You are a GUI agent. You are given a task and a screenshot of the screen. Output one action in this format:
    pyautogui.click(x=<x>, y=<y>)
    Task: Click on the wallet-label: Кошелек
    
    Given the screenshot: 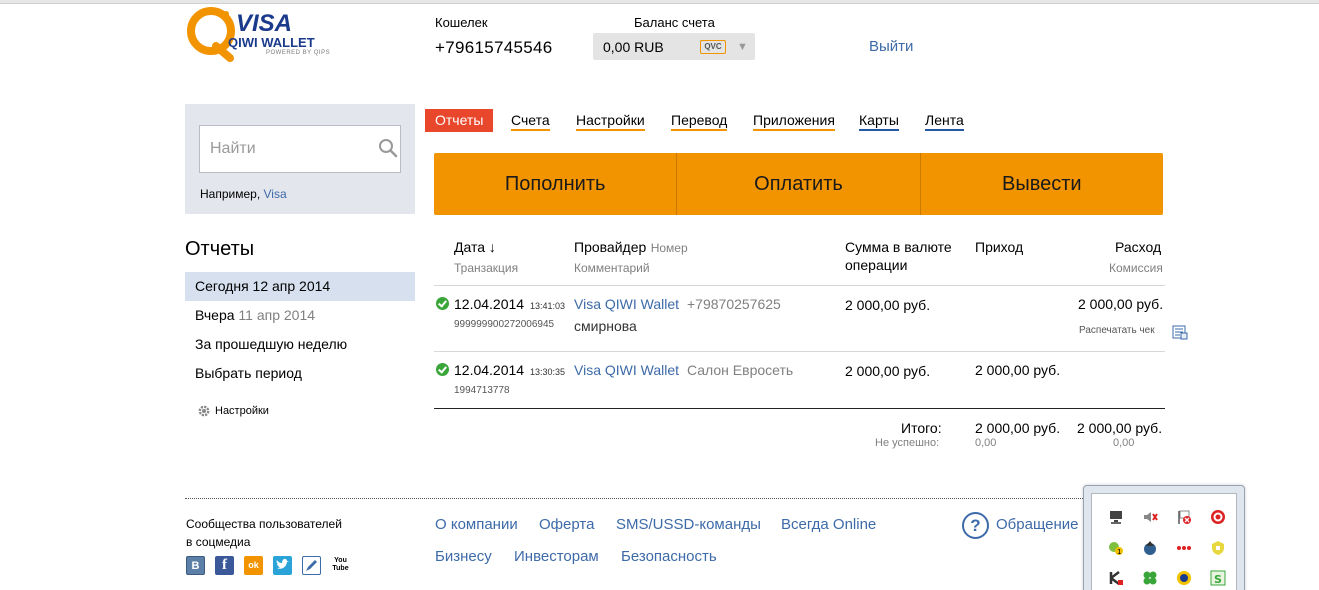 What is the action you would take?
    pyautogui.click(x=461, y=22)
    